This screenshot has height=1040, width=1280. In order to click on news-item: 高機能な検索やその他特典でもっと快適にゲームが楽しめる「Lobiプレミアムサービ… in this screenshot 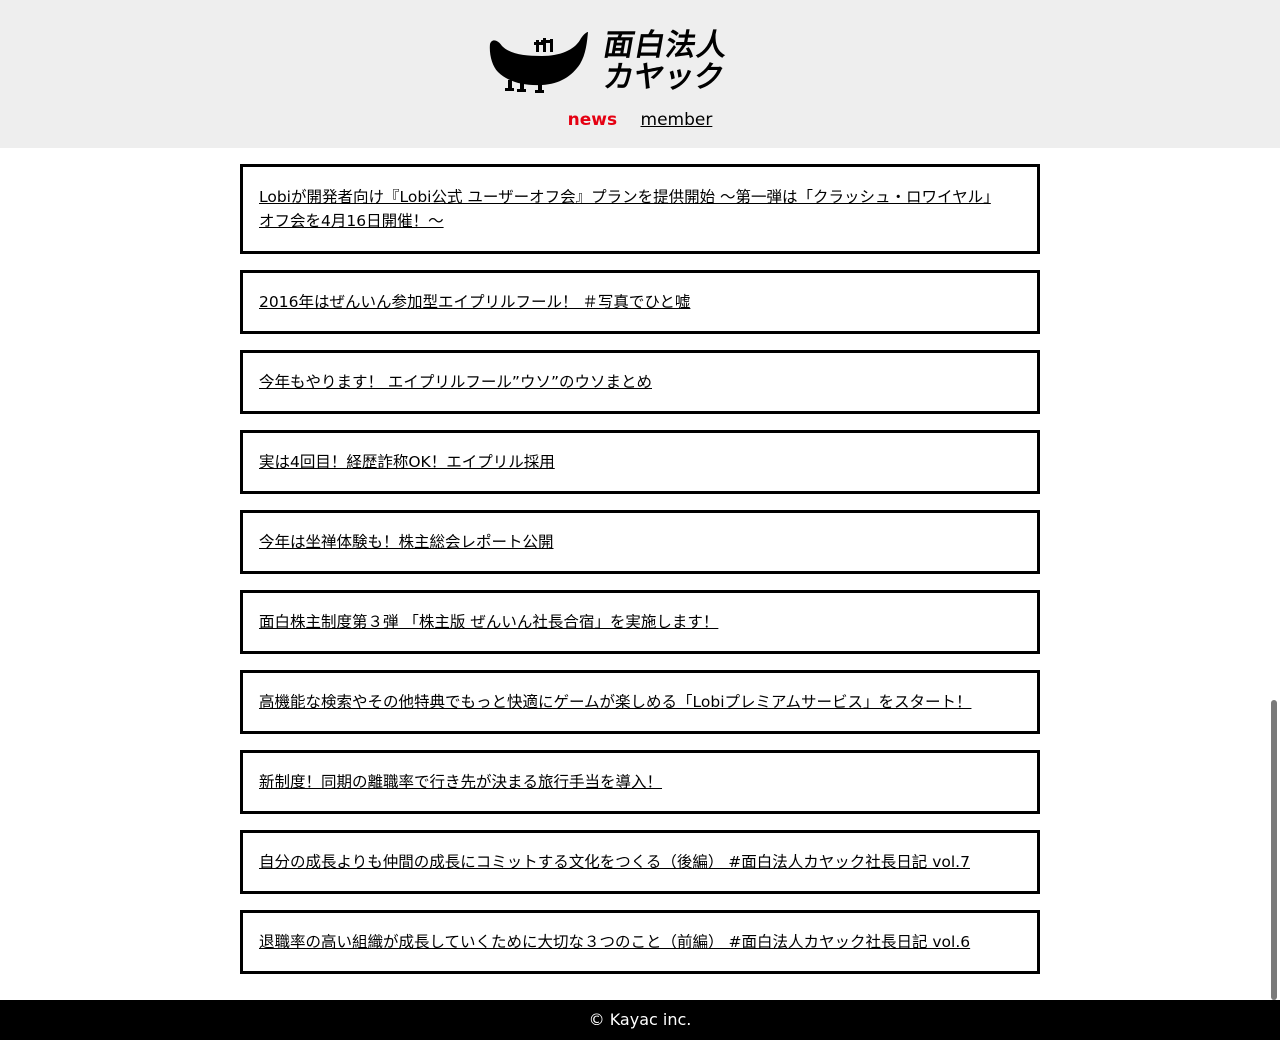, I will do `click(640, 702)`.